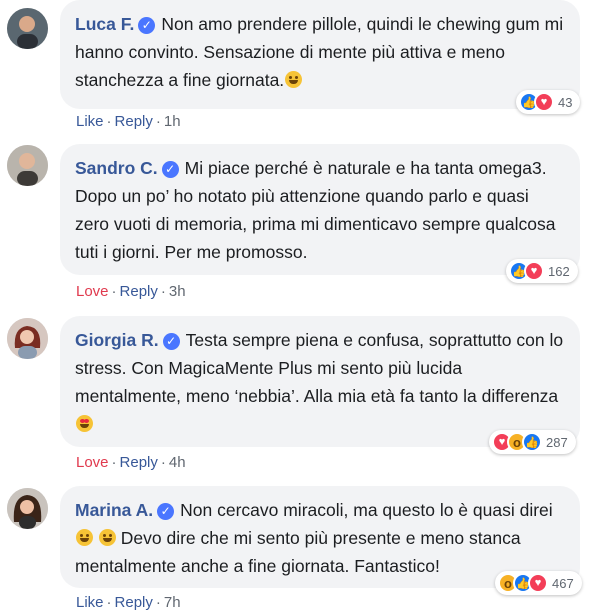 This screenshot has height=613, width=600. I want to click on reaction-count: 162, so click(559, 271).